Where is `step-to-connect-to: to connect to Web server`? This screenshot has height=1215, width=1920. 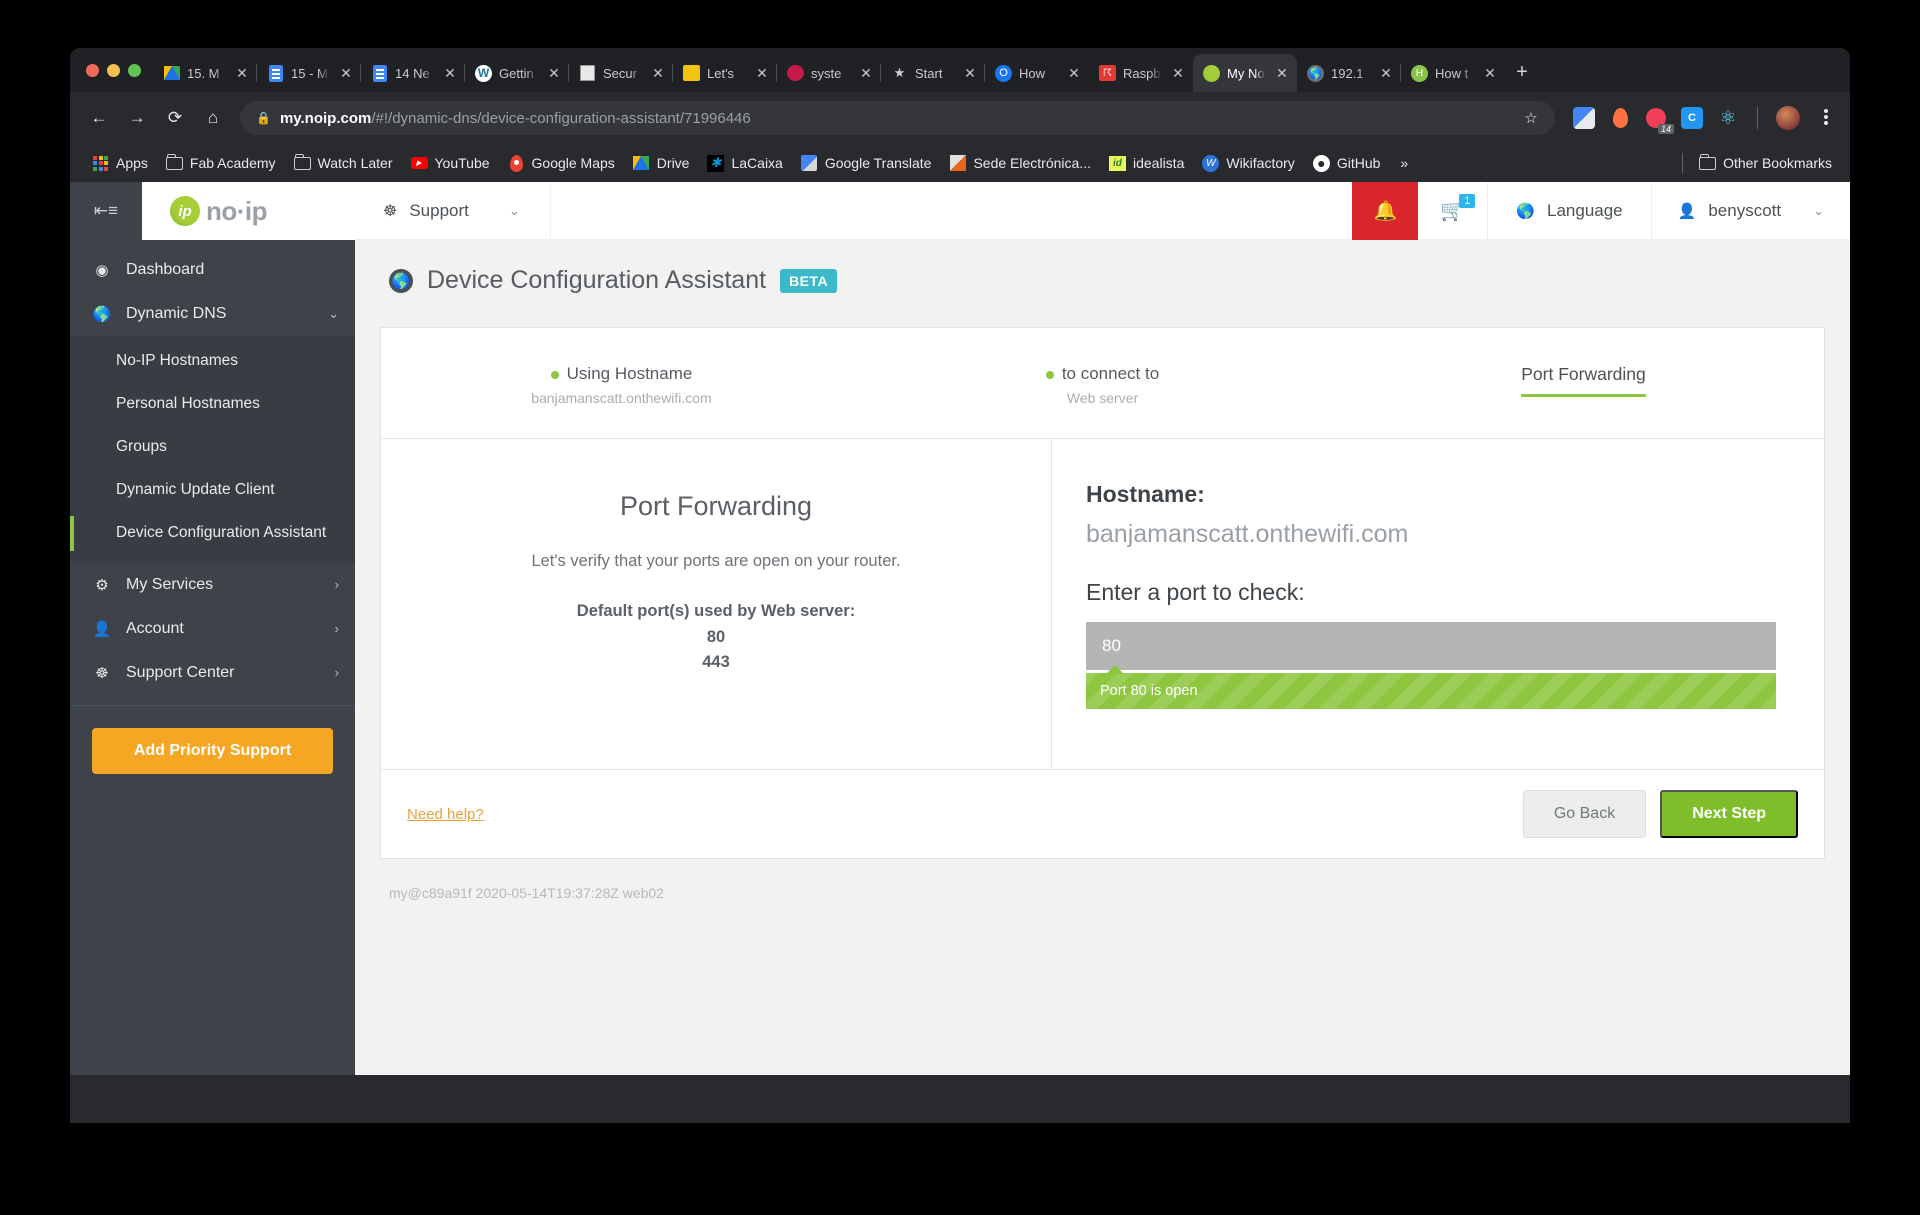
step-to-connect-to: to connect to Web server is located at coordinates (1102, 385).